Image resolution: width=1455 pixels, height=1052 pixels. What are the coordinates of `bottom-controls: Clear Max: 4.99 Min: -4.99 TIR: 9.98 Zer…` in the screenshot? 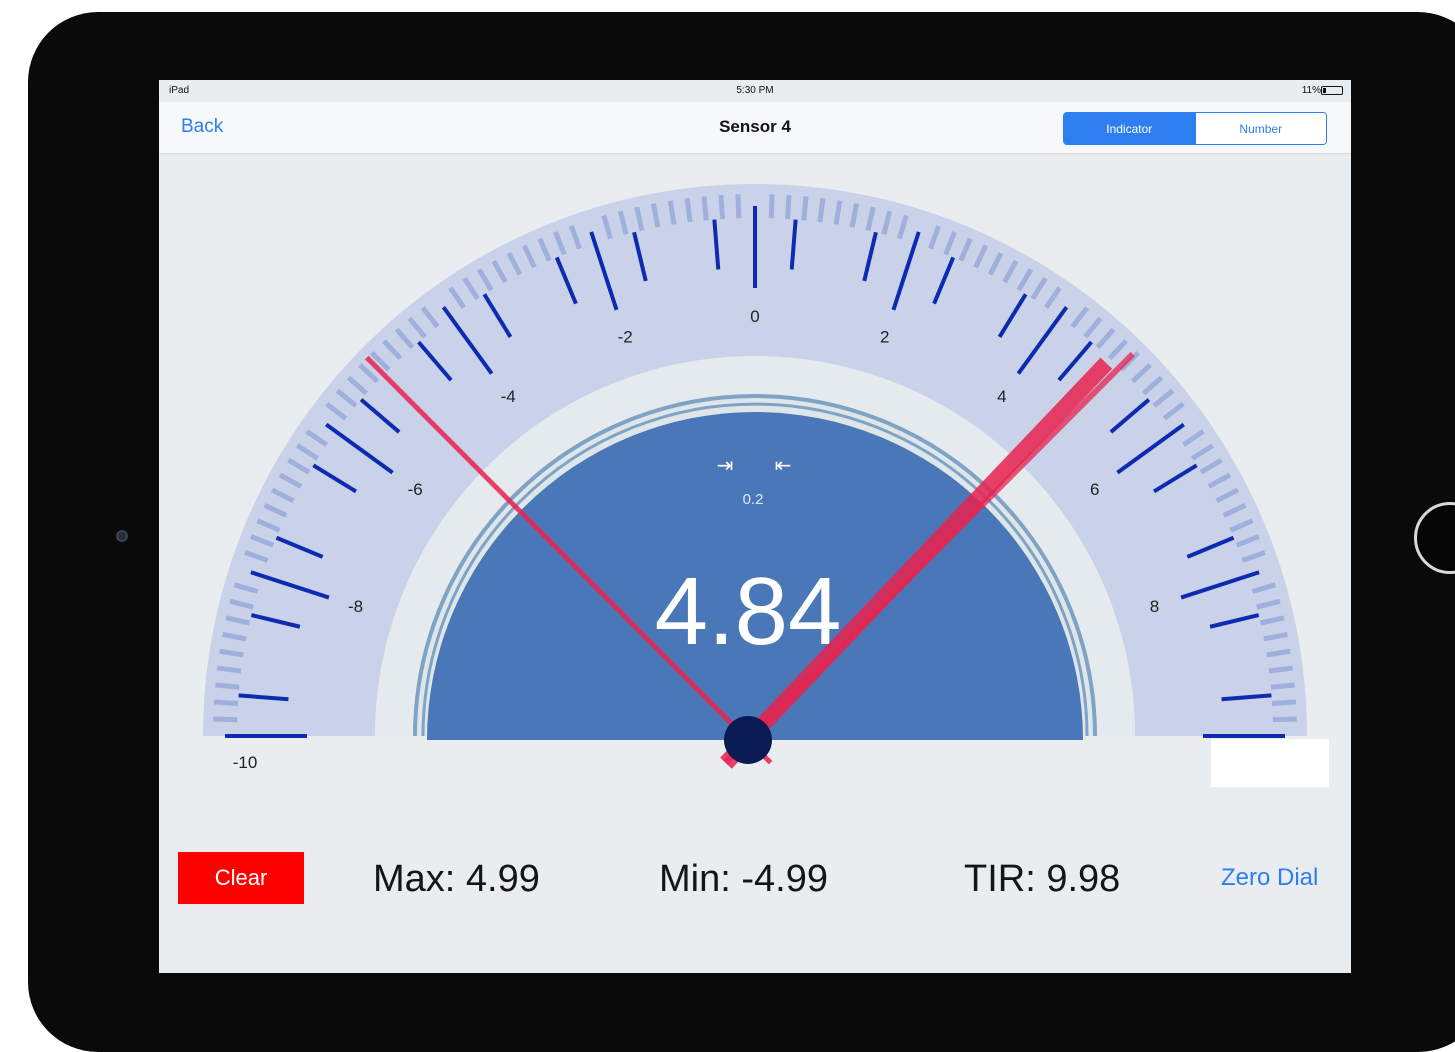 It's located at (755, 880).